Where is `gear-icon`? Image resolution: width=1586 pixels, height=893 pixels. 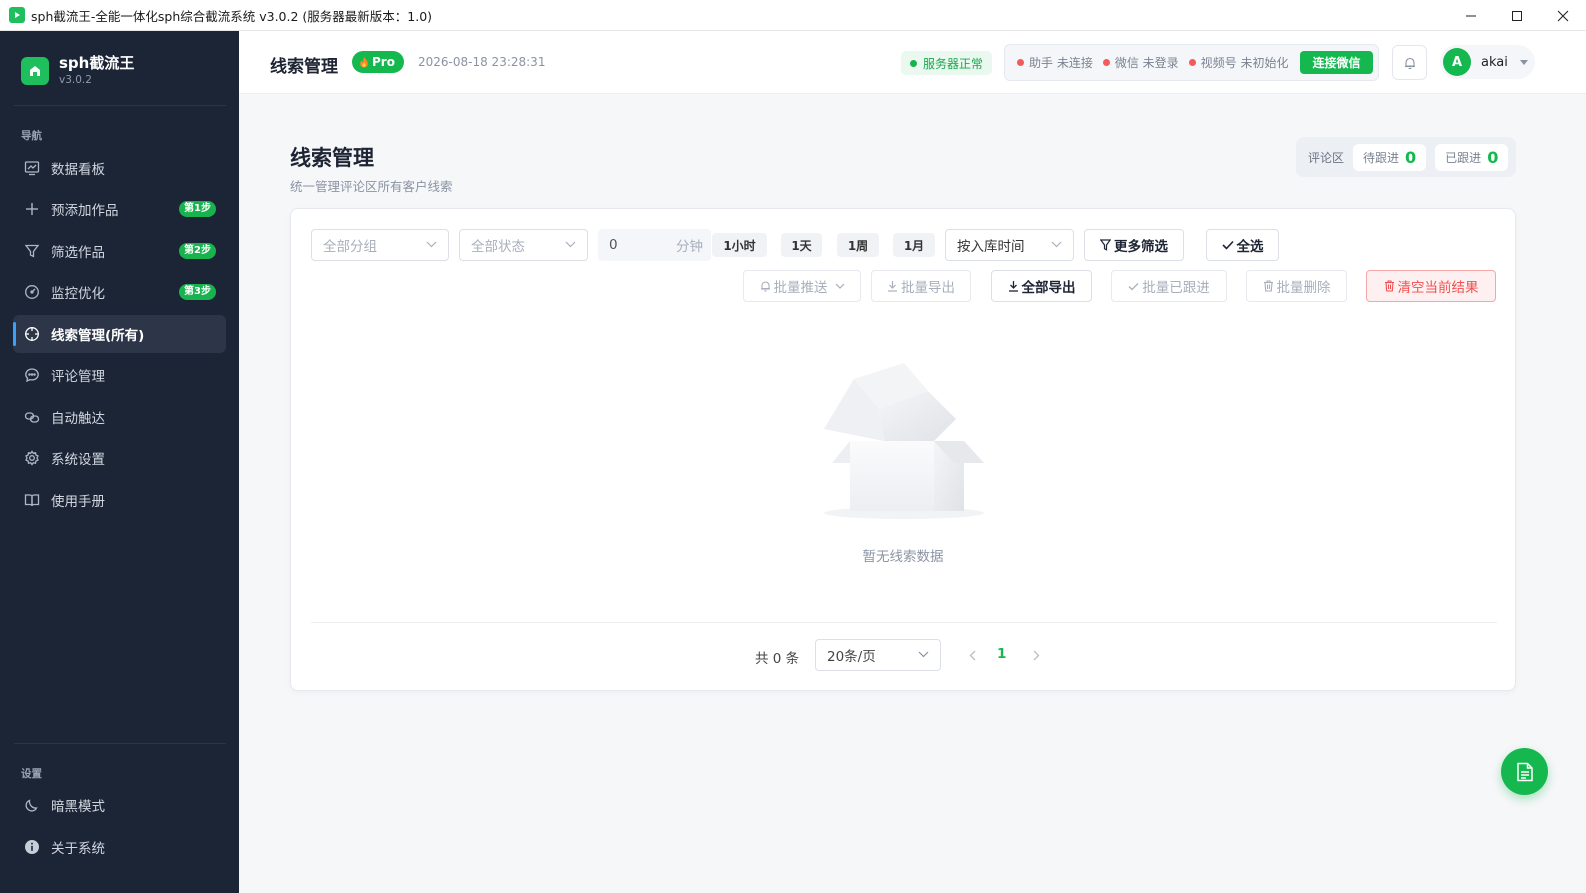
gear-icon is located at coordinates (32, 458).